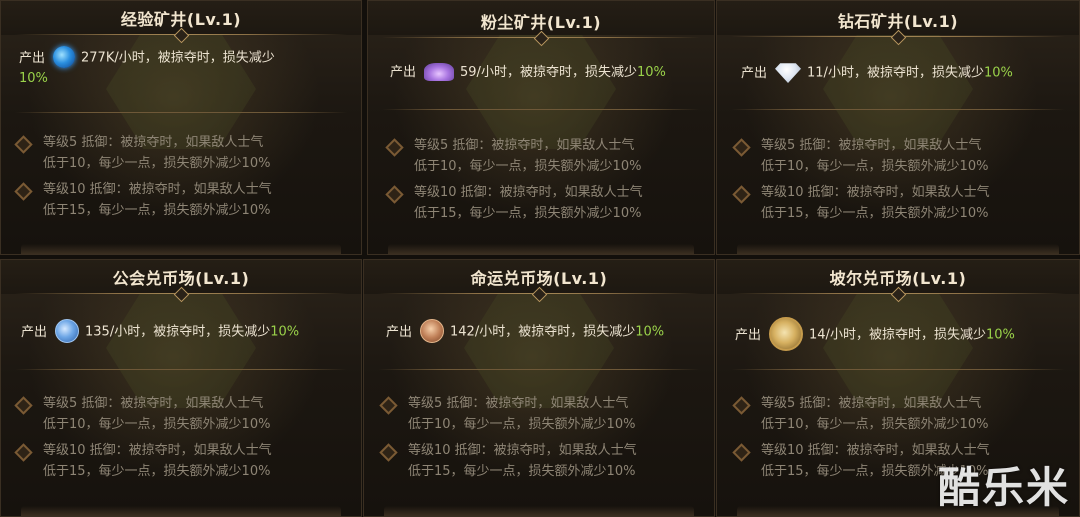 The image size is (1080, 517). I want to click on production-line: 产出 277K/小时，被掠夺时，损失减少 10%, so click(185, 67).